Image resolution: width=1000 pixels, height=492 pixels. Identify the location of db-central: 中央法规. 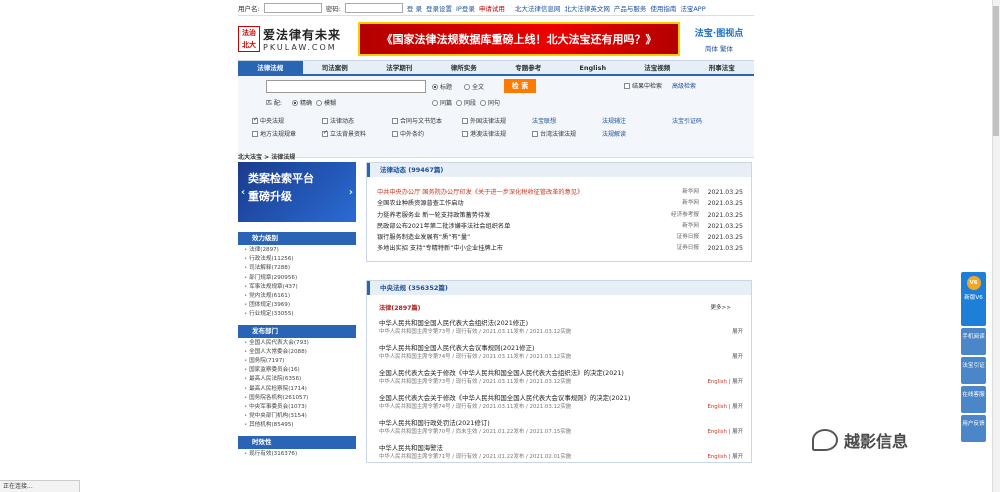
(287, 120).